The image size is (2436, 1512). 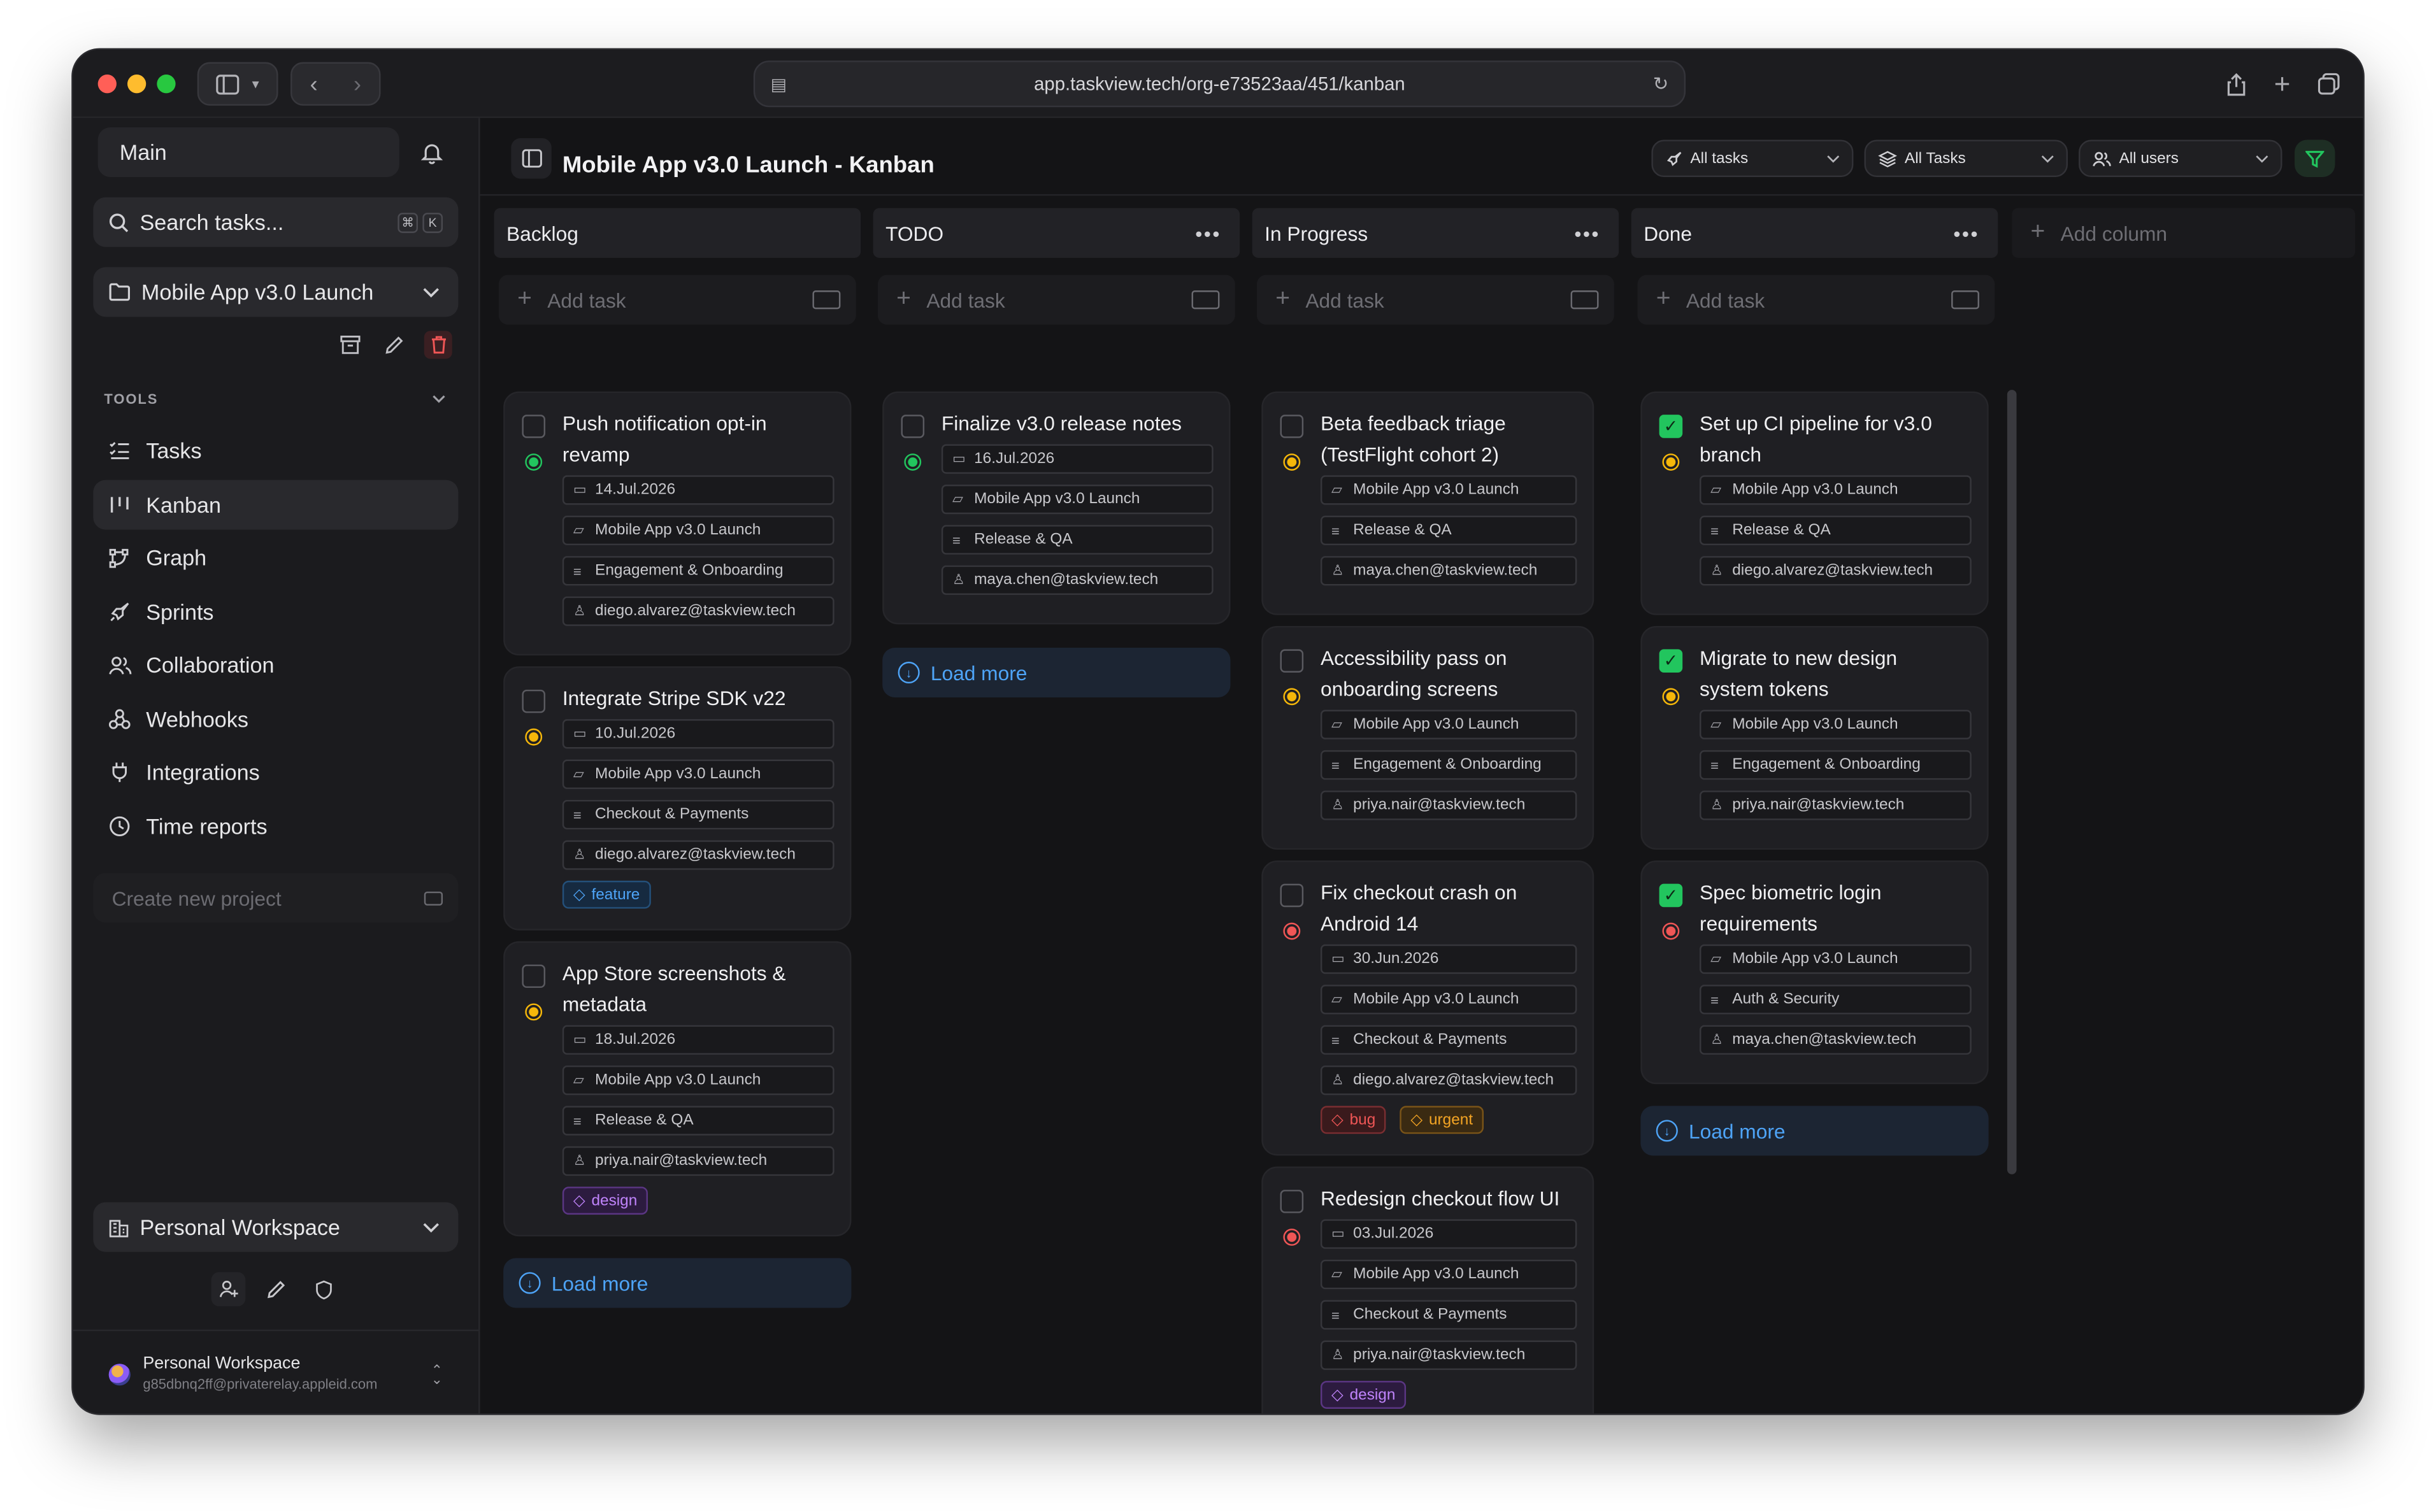 I want to click on add-column-button: + Add column, so click(x=2184, y=233).